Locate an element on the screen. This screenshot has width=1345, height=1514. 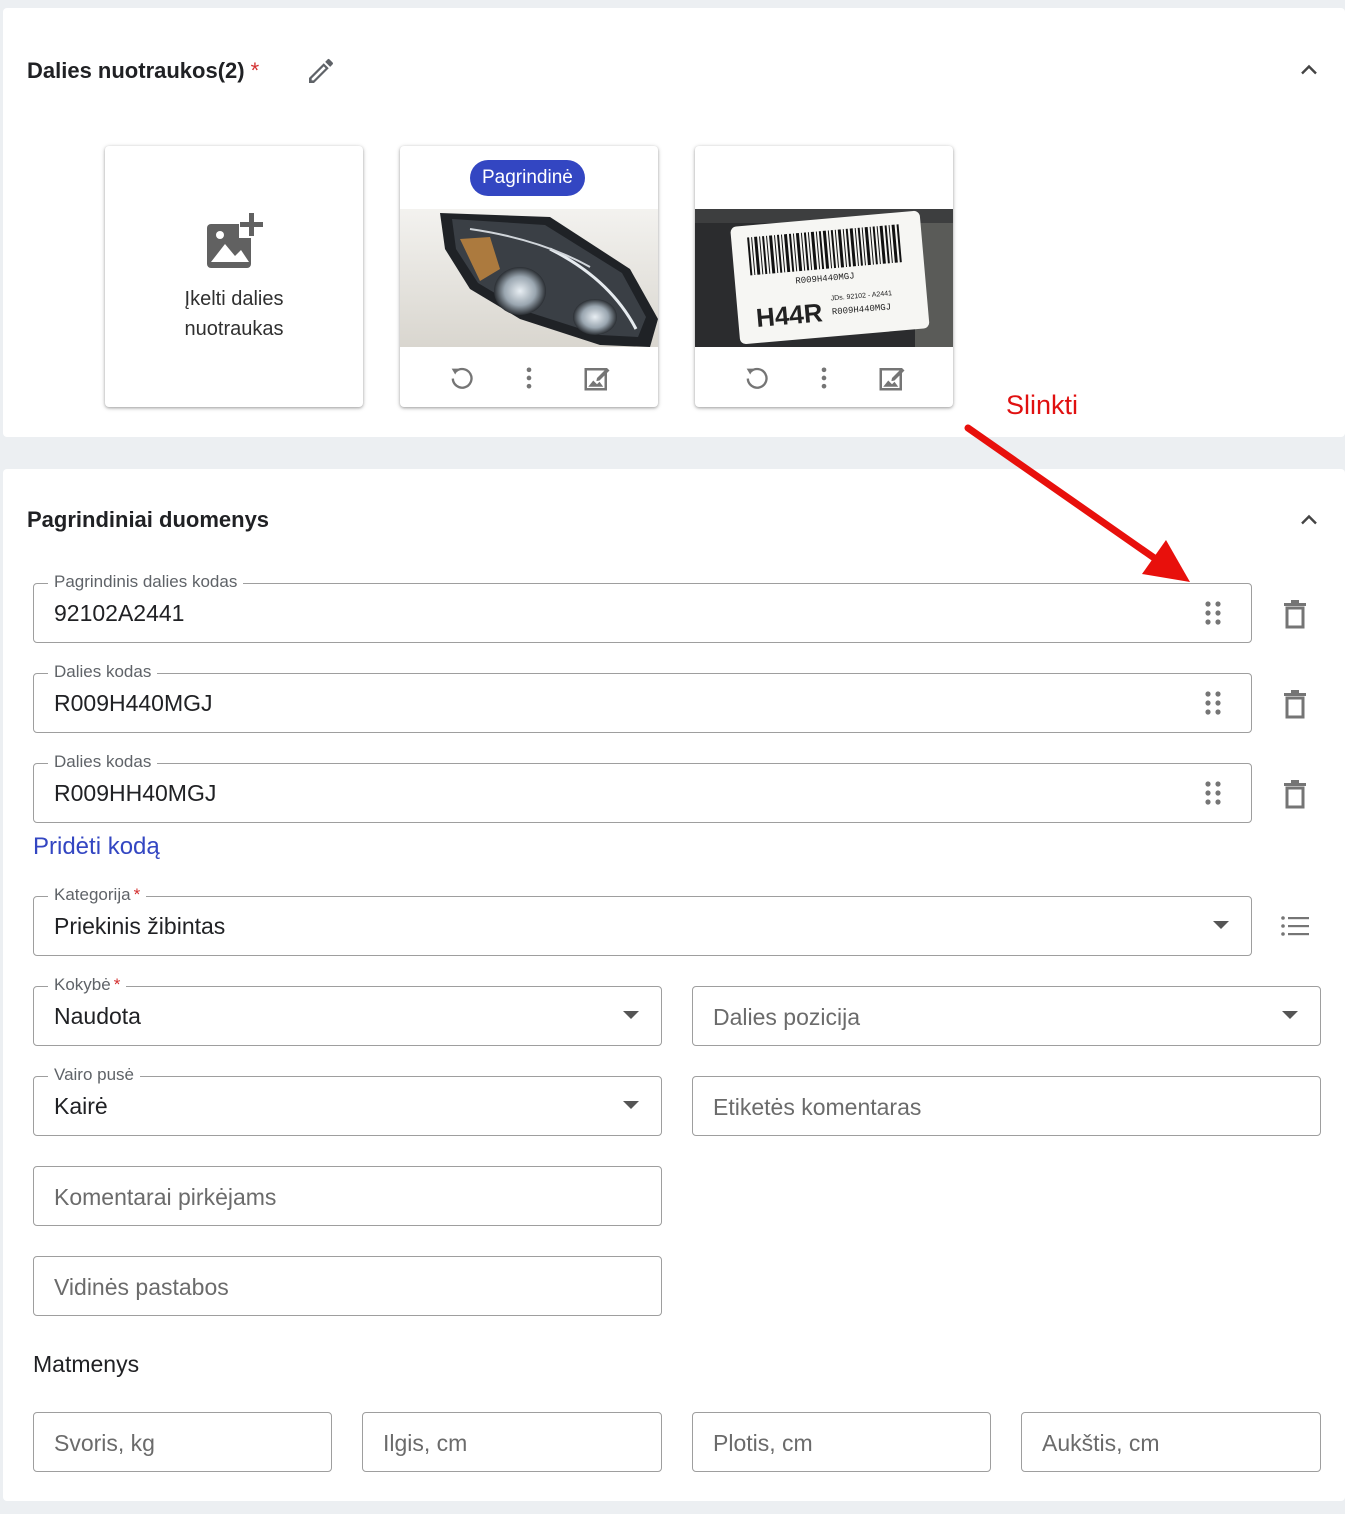
upload-photos-label: Įkelti dalies nuotraukas is located at coordinates (234, 313).